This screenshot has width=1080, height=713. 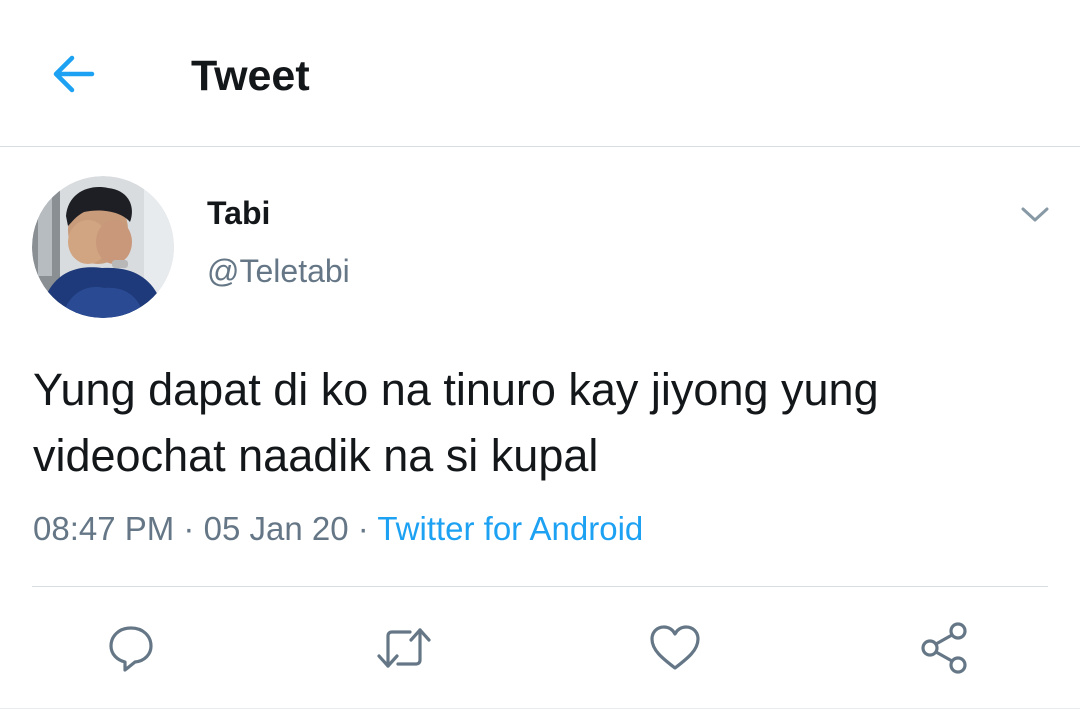 I want to click on avatar, so click(x=103, y=247).